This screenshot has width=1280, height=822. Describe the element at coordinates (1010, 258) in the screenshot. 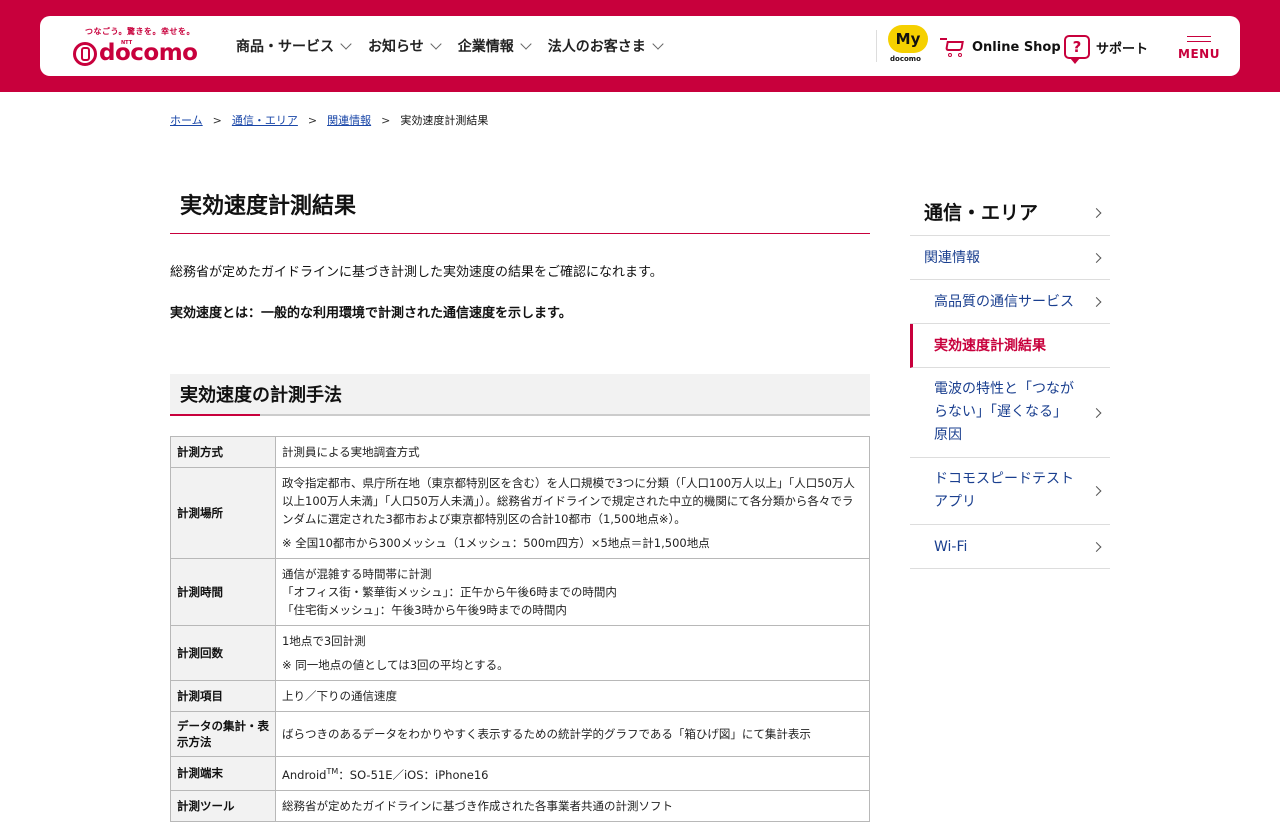

I see `sidebar-item-related-info: 関連情報` at that location.